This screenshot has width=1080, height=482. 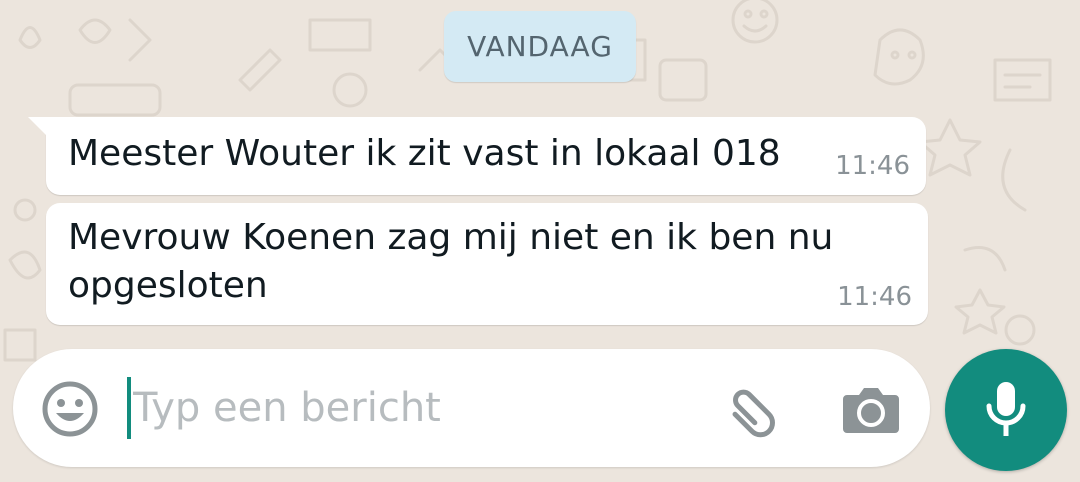 I want to click on emoji-icon, so click(x=70, y=409).